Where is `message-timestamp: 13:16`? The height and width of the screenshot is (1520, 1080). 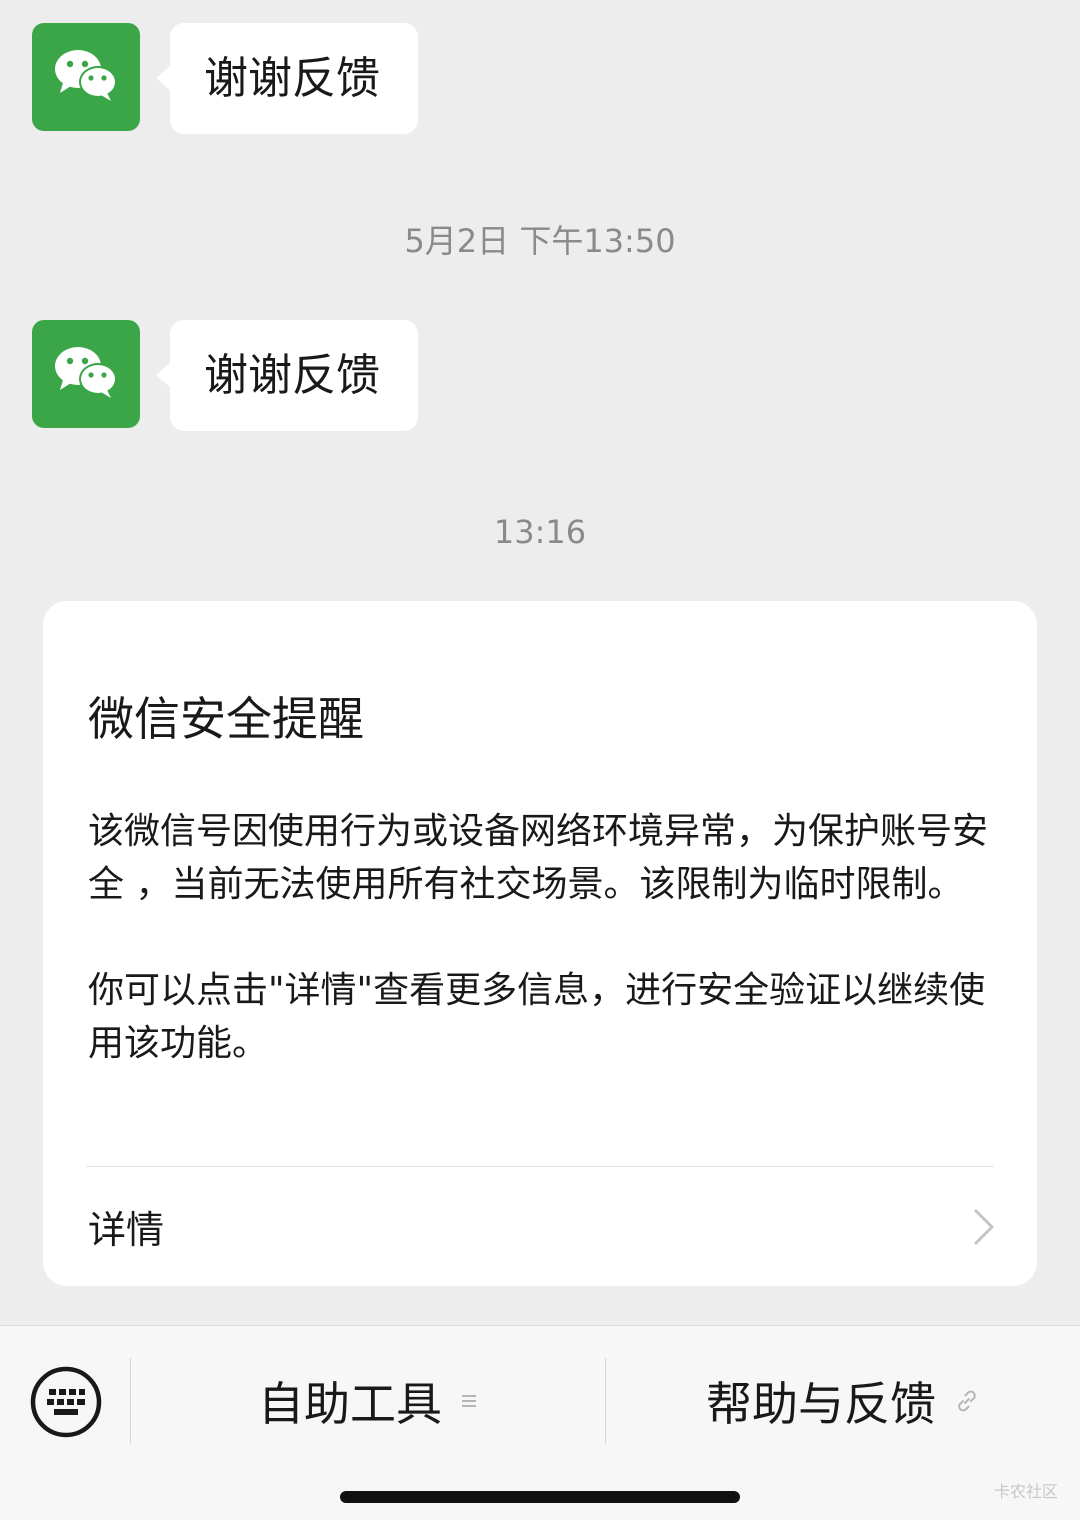
message-timestamp: 13:16 is located at coordinates (540, 532).